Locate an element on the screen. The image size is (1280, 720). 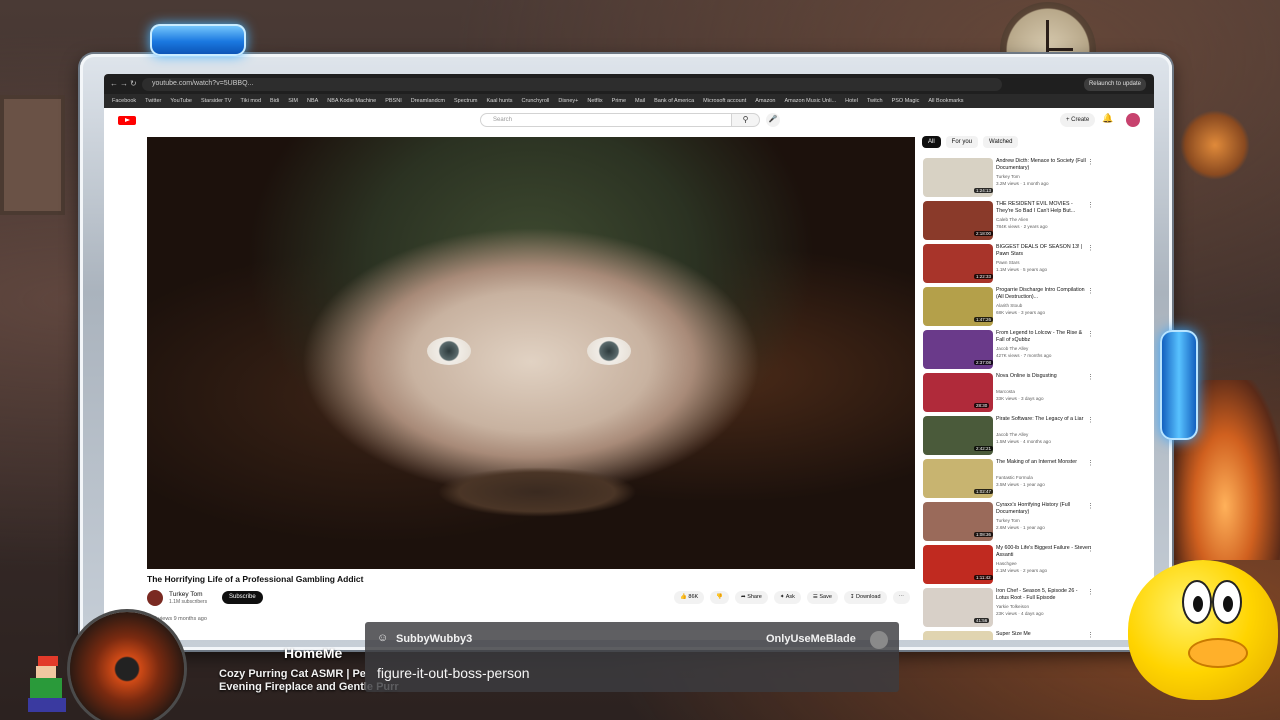
youtube-logo-icon is located at coordinates (127, 120).